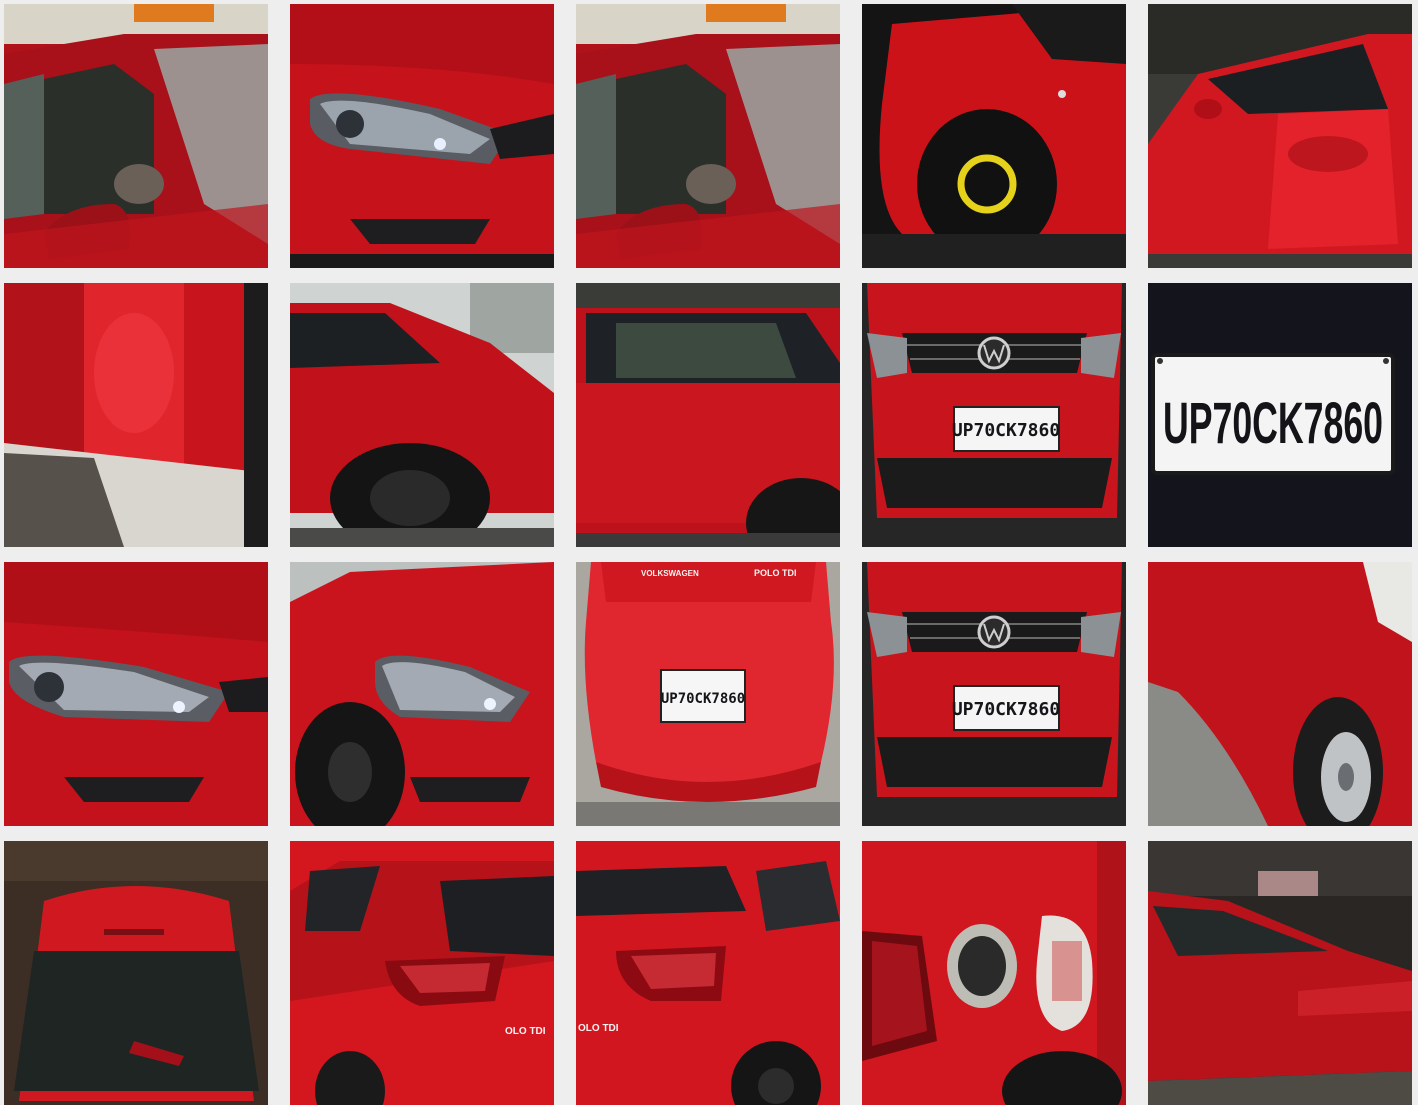  I want to click on car-photo-front-plate-duplicate: UP70CK7860, so click(994, 694).